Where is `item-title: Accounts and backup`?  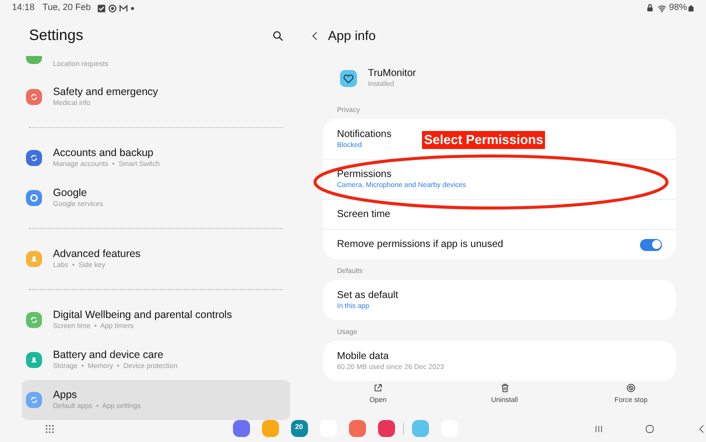
item-title: Accounts and backup is located at coordinates (103, 153).